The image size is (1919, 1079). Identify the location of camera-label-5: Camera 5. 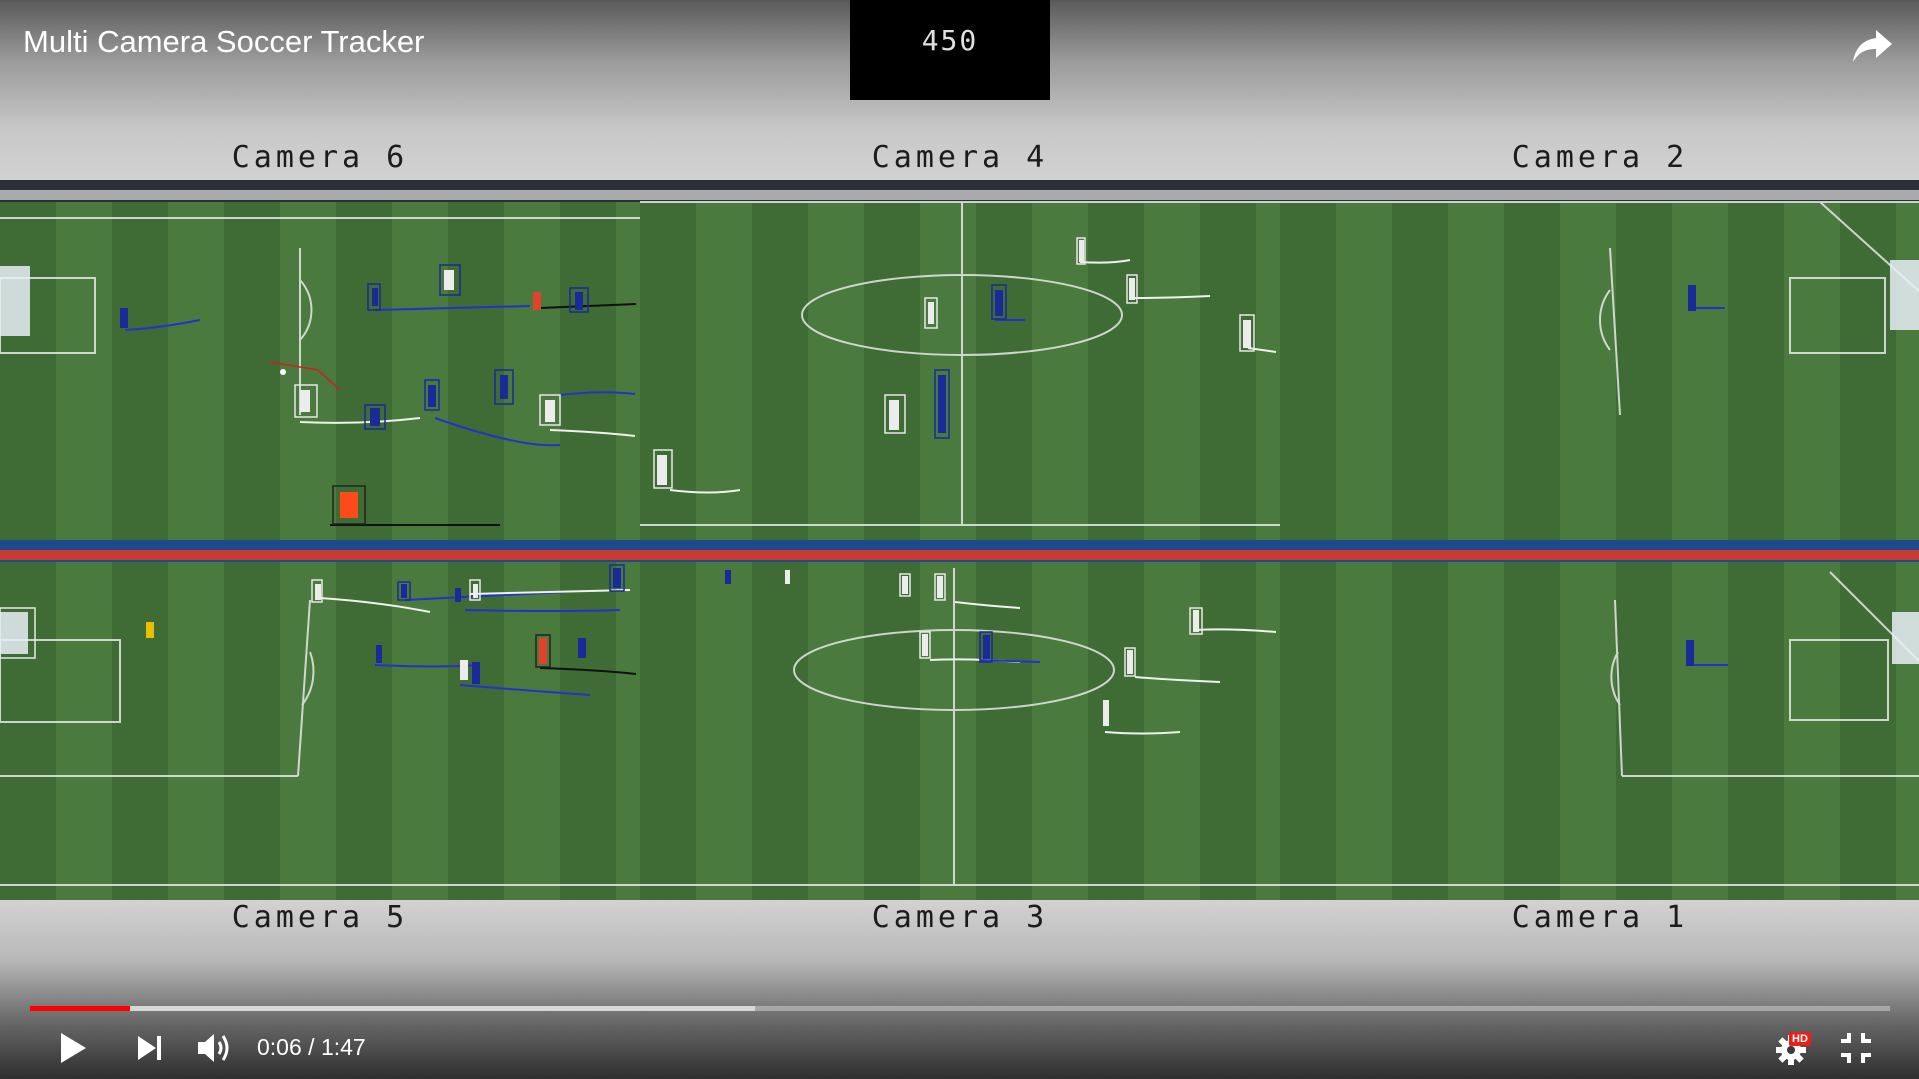
(320, 917).